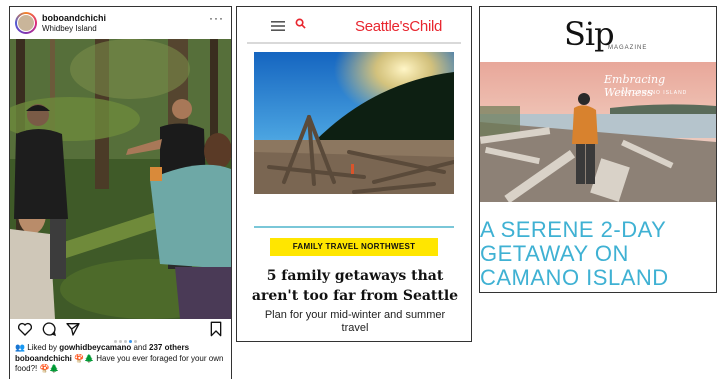  I want to click on post-actions, so click(120, 332).